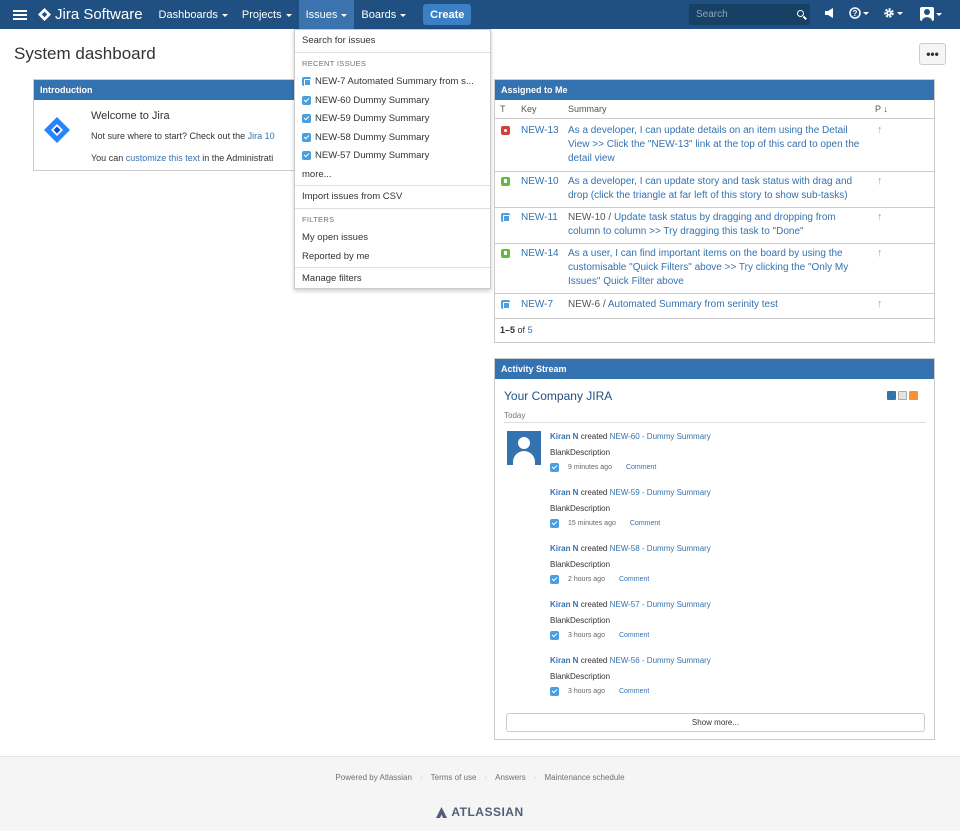 This screenshot has height=831, width=960. What do you see at coordinates (530, 330) in the screenshot?
I see `pager-total-link: 5` at bounding box center [530, 330].